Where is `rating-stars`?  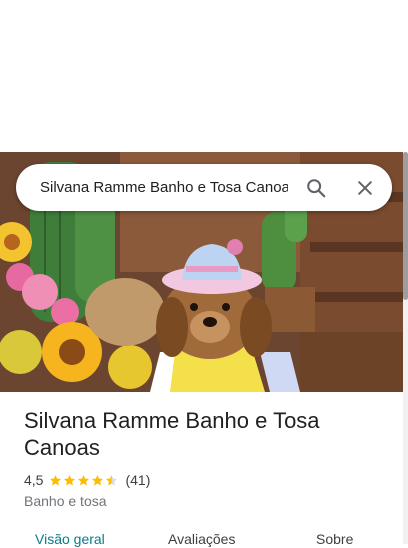
rating-stars is located at coordinates (84, 480).